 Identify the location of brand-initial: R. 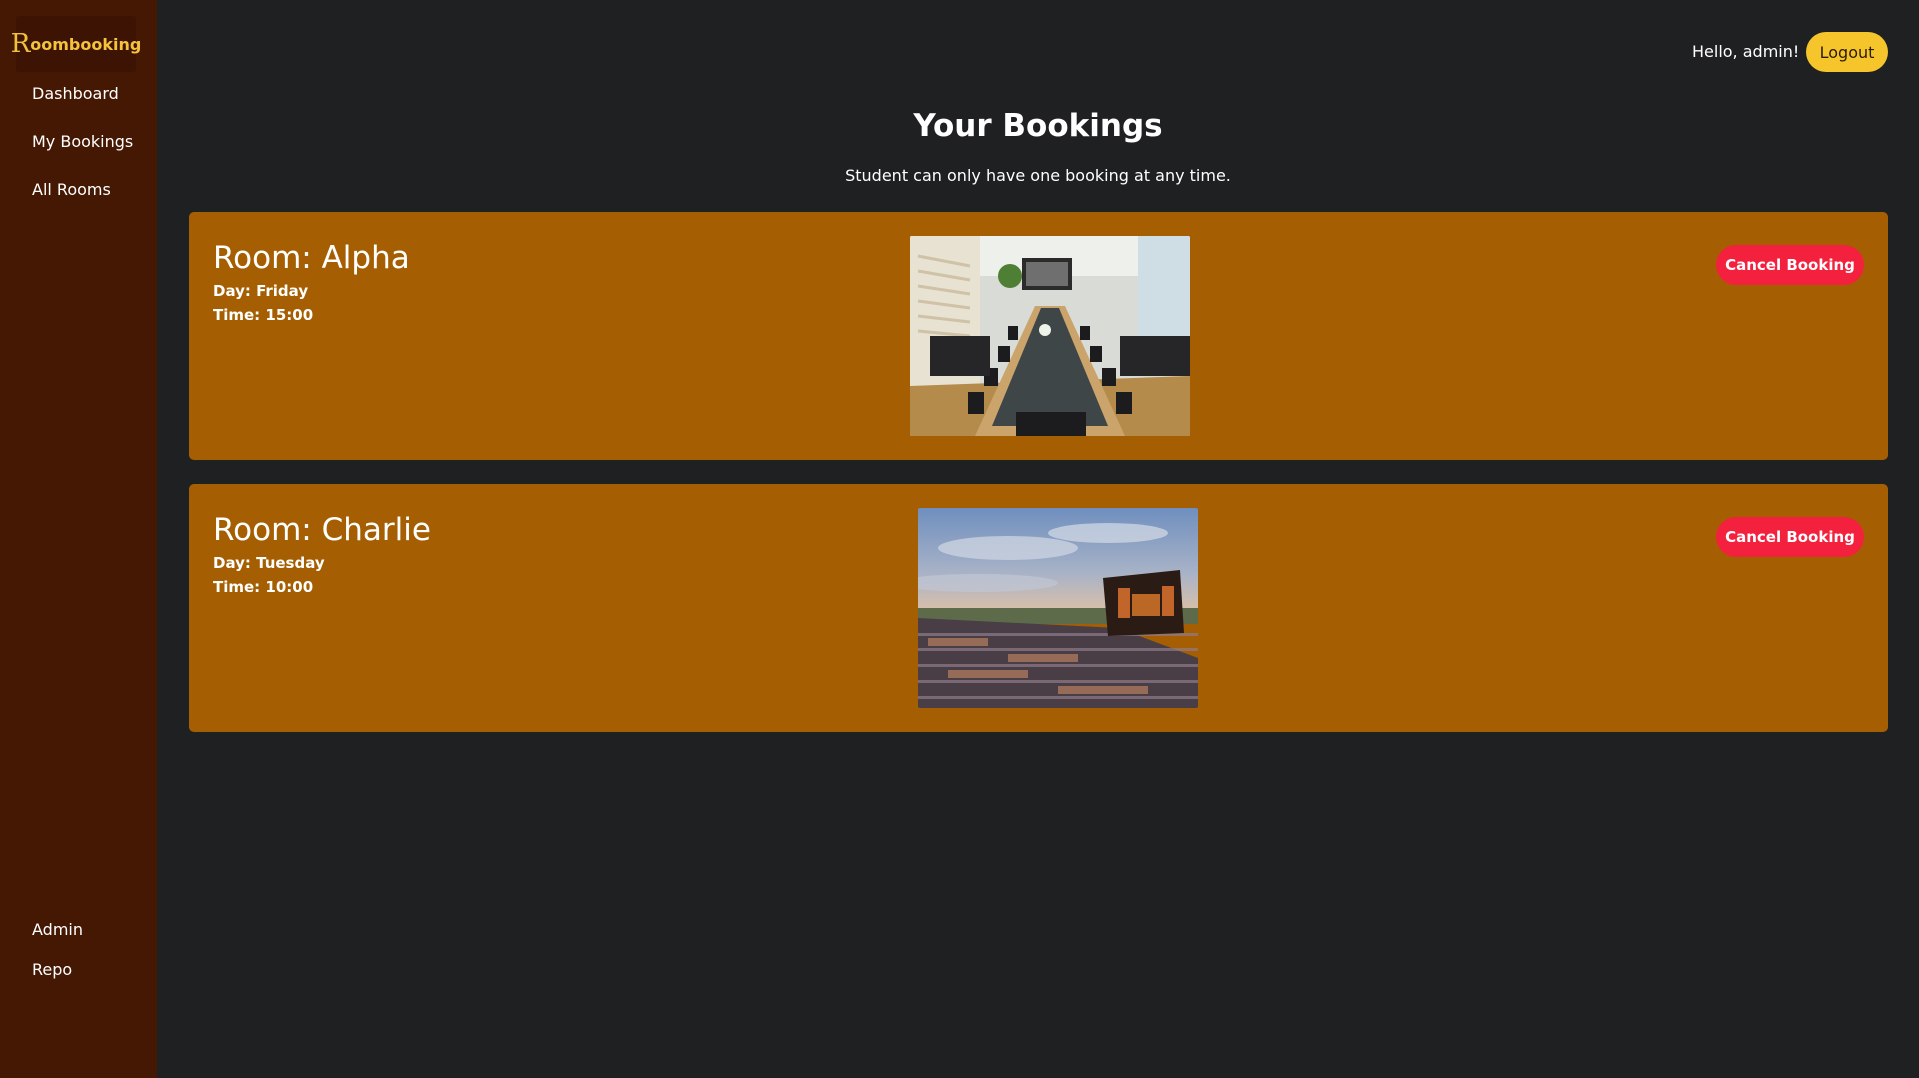
(20, 44).